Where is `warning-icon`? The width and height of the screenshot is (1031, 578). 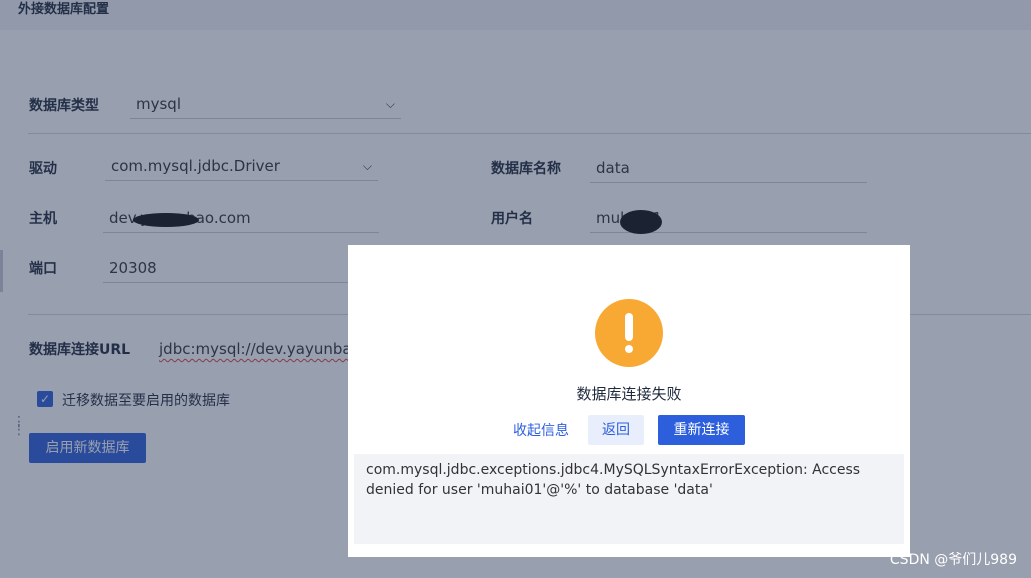
warning-icon is located at coordinates (629, 333).